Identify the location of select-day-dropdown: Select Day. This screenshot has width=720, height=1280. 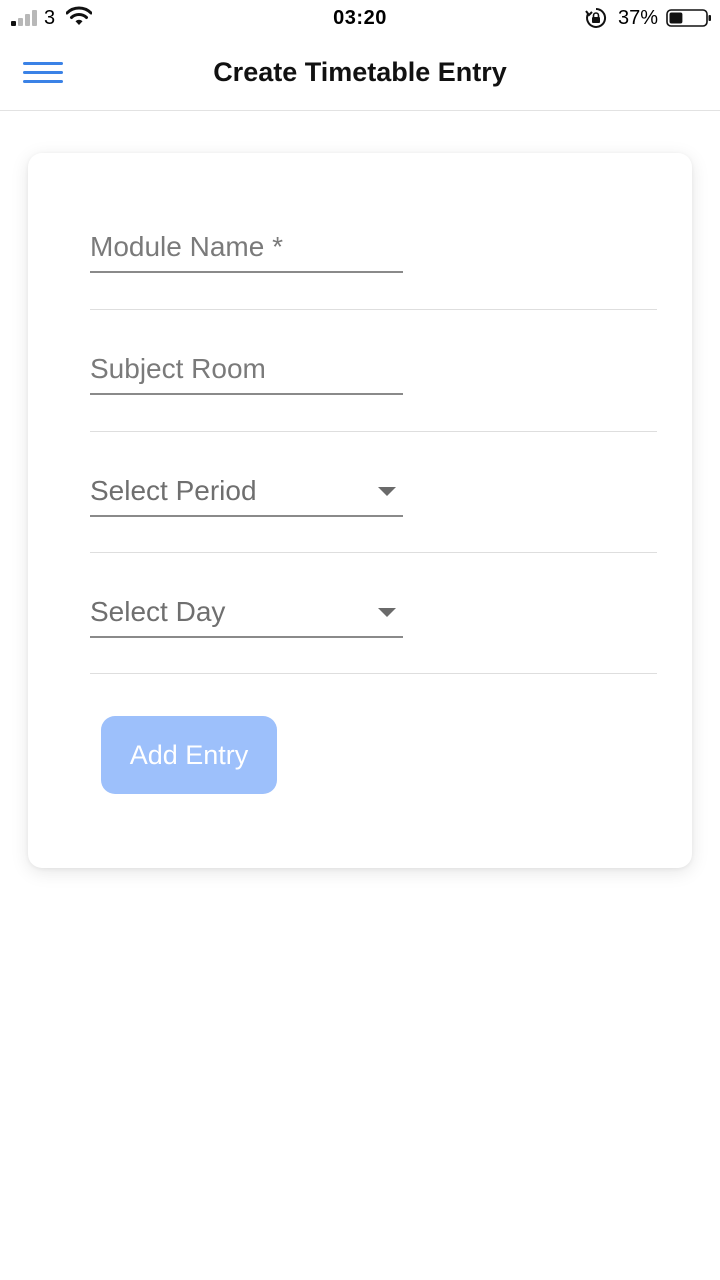
(246, 613).